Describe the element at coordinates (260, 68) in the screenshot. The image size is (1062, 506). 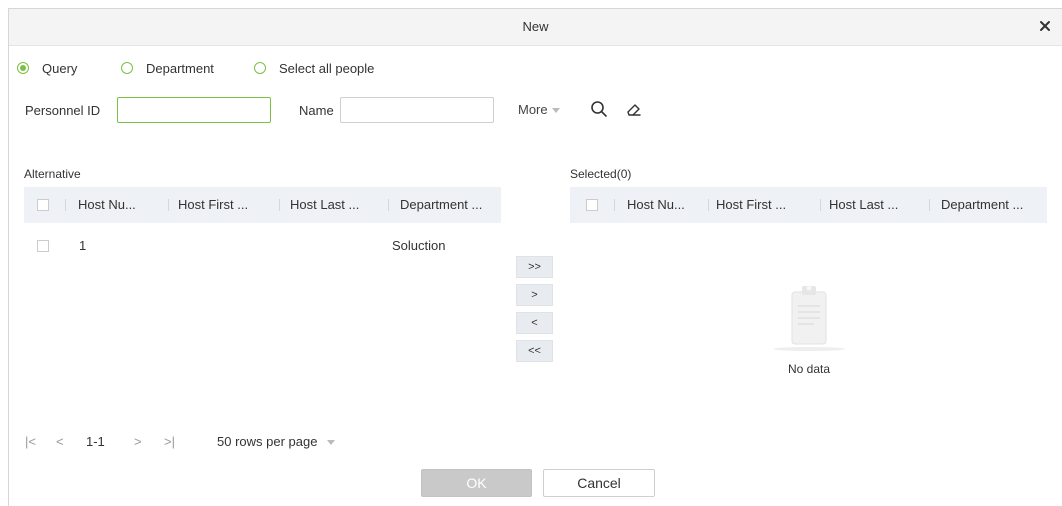
I see `radio-select-all-indicator` at that location.